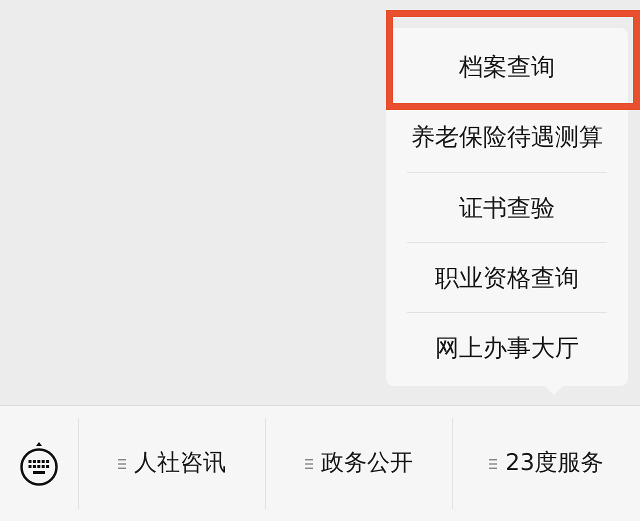  I want to click on keyboard-icon, so click(39, 463).